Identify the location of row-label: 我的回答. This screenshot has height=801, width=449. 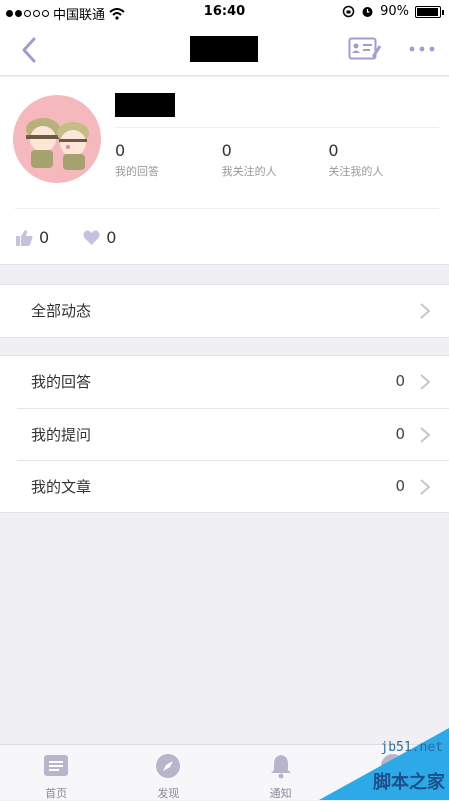
(61, 381).